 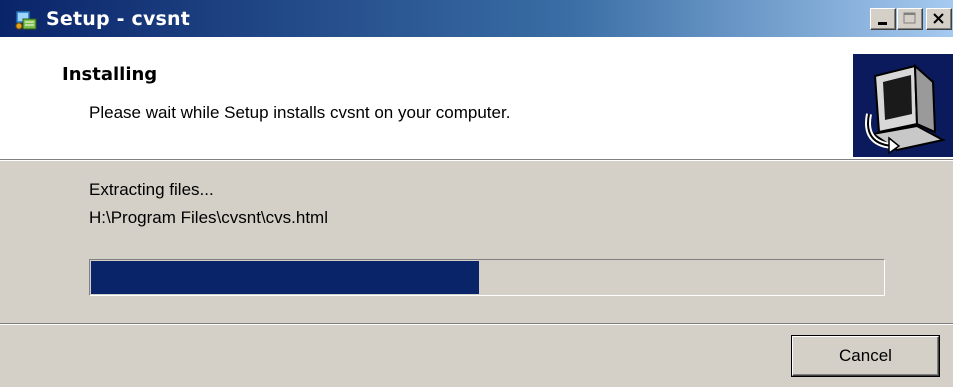 What do you see at coordinates (476, 18) in the screenshot?
I see `title-bar: Setup - cvsnt` at bounding box center [476, 18].